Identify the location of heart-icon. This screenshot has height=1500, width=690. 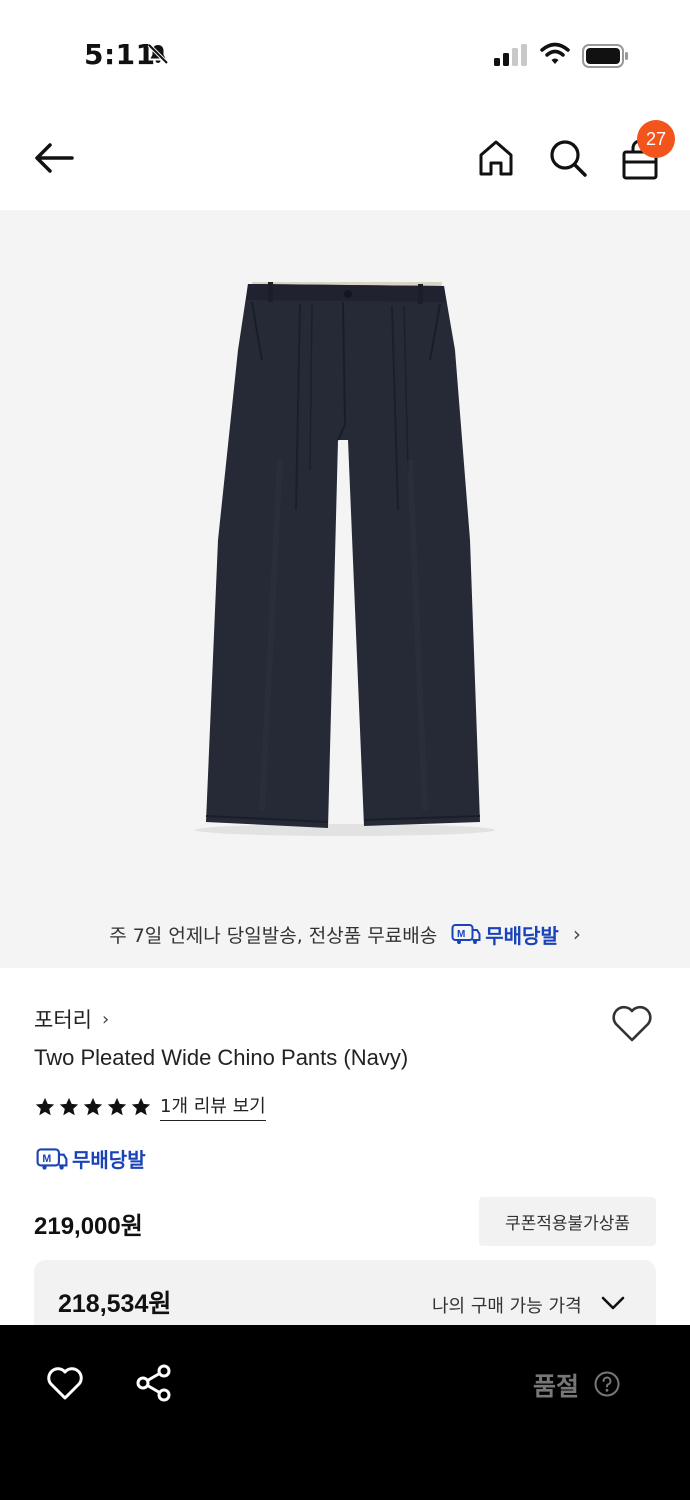
(65, 1383).